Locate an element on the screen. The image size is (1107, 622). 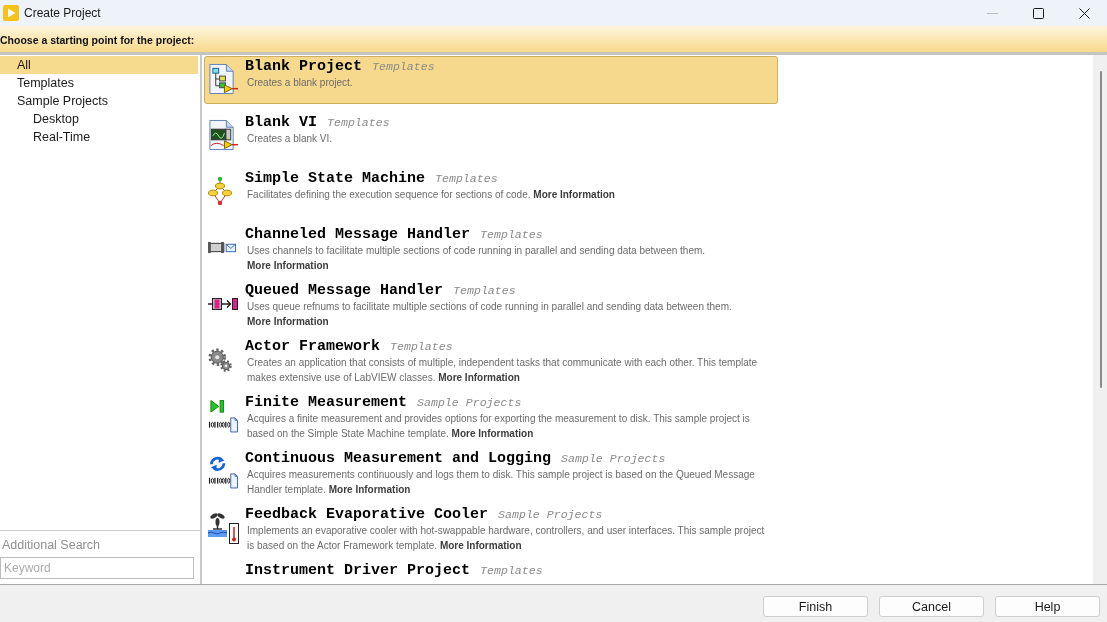
sidebar-item: All is located at coordinates (99, 65).